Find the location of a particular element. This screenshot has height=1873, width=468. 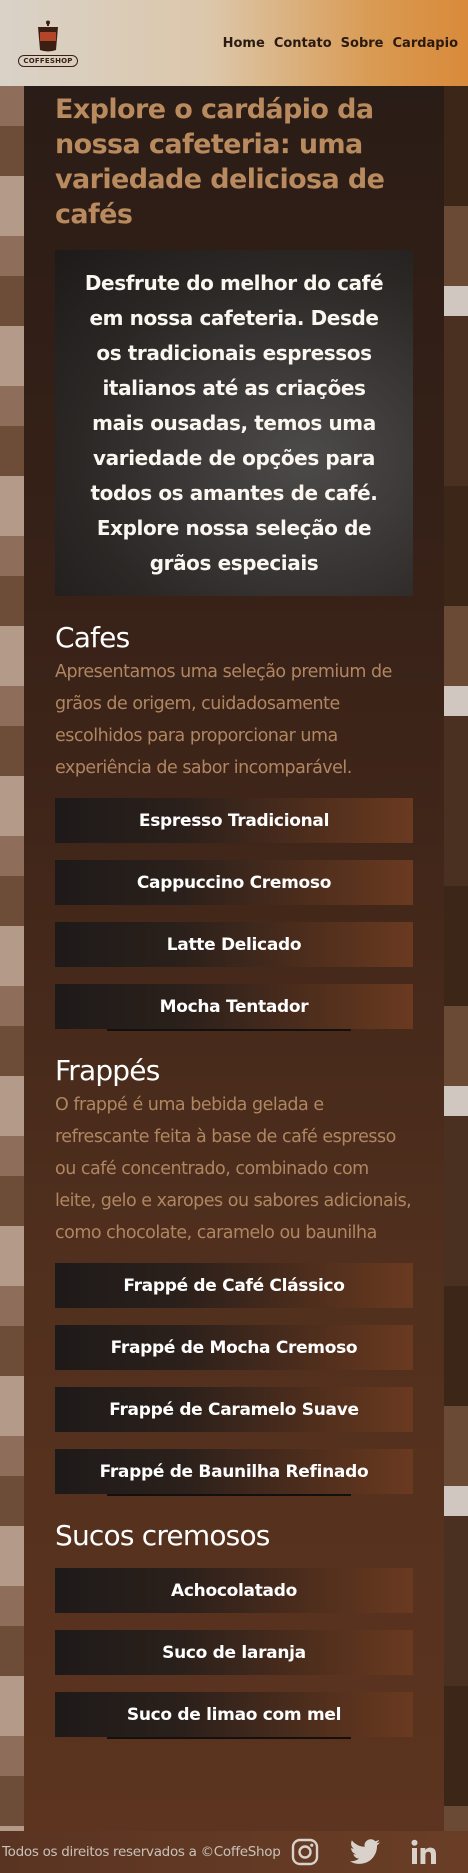

menu-item: Cappuccino Cremoso is located at coordinates (234, 882).